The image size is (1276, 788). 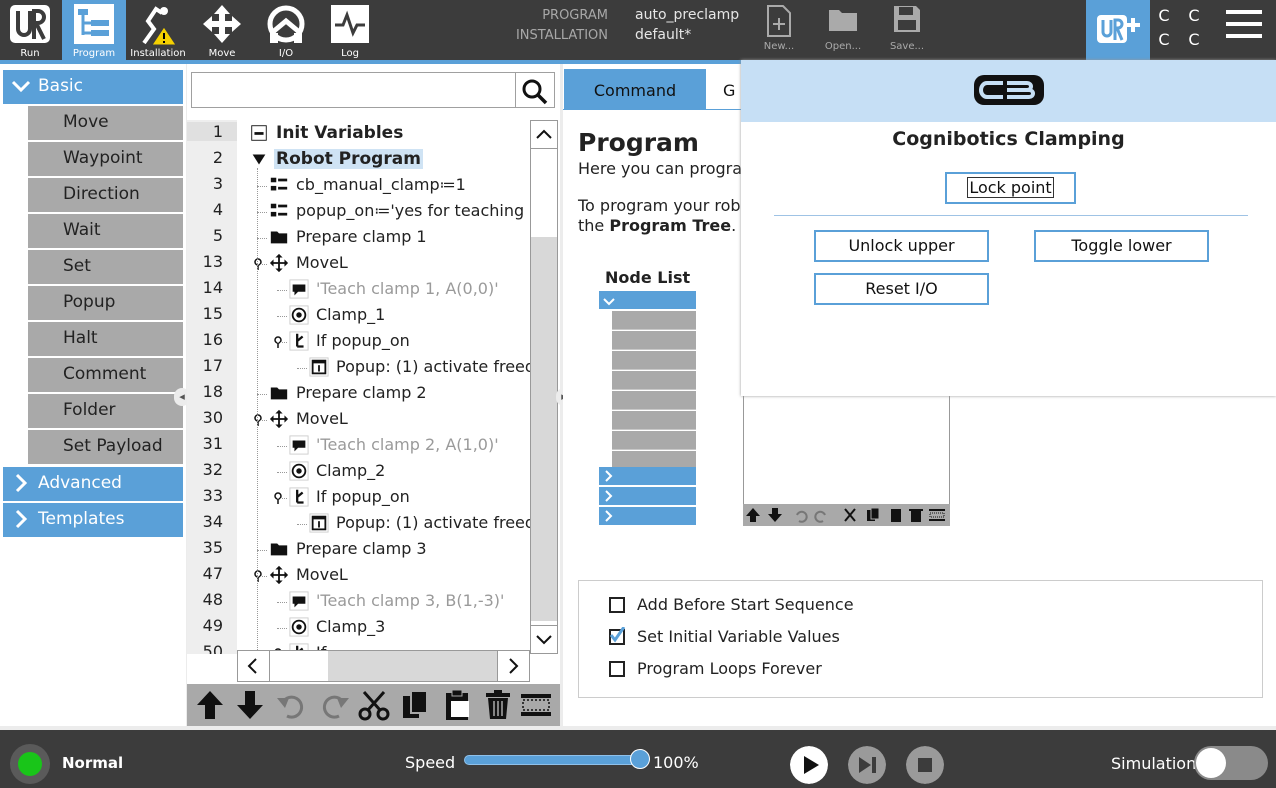 I want to click on robot-status-indicator, so click(x=30, y=764).